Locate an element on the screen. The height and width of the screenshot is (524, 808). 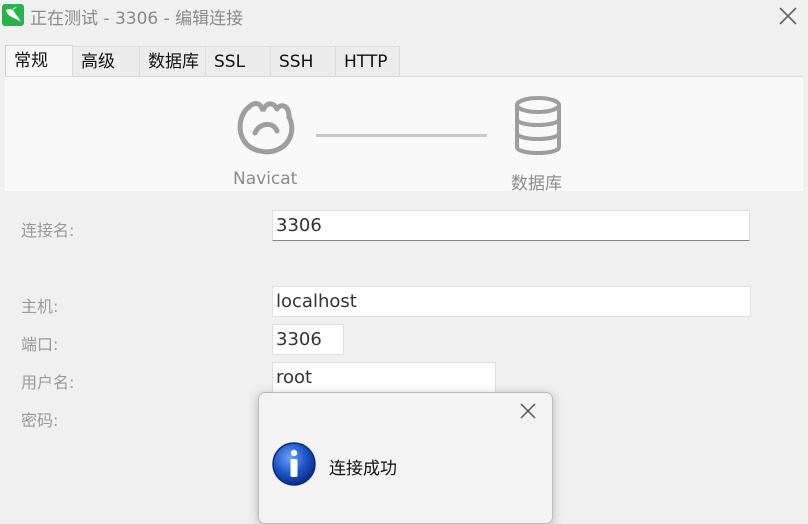
navicat-label: Navicat is located at coordinates (265, 179).